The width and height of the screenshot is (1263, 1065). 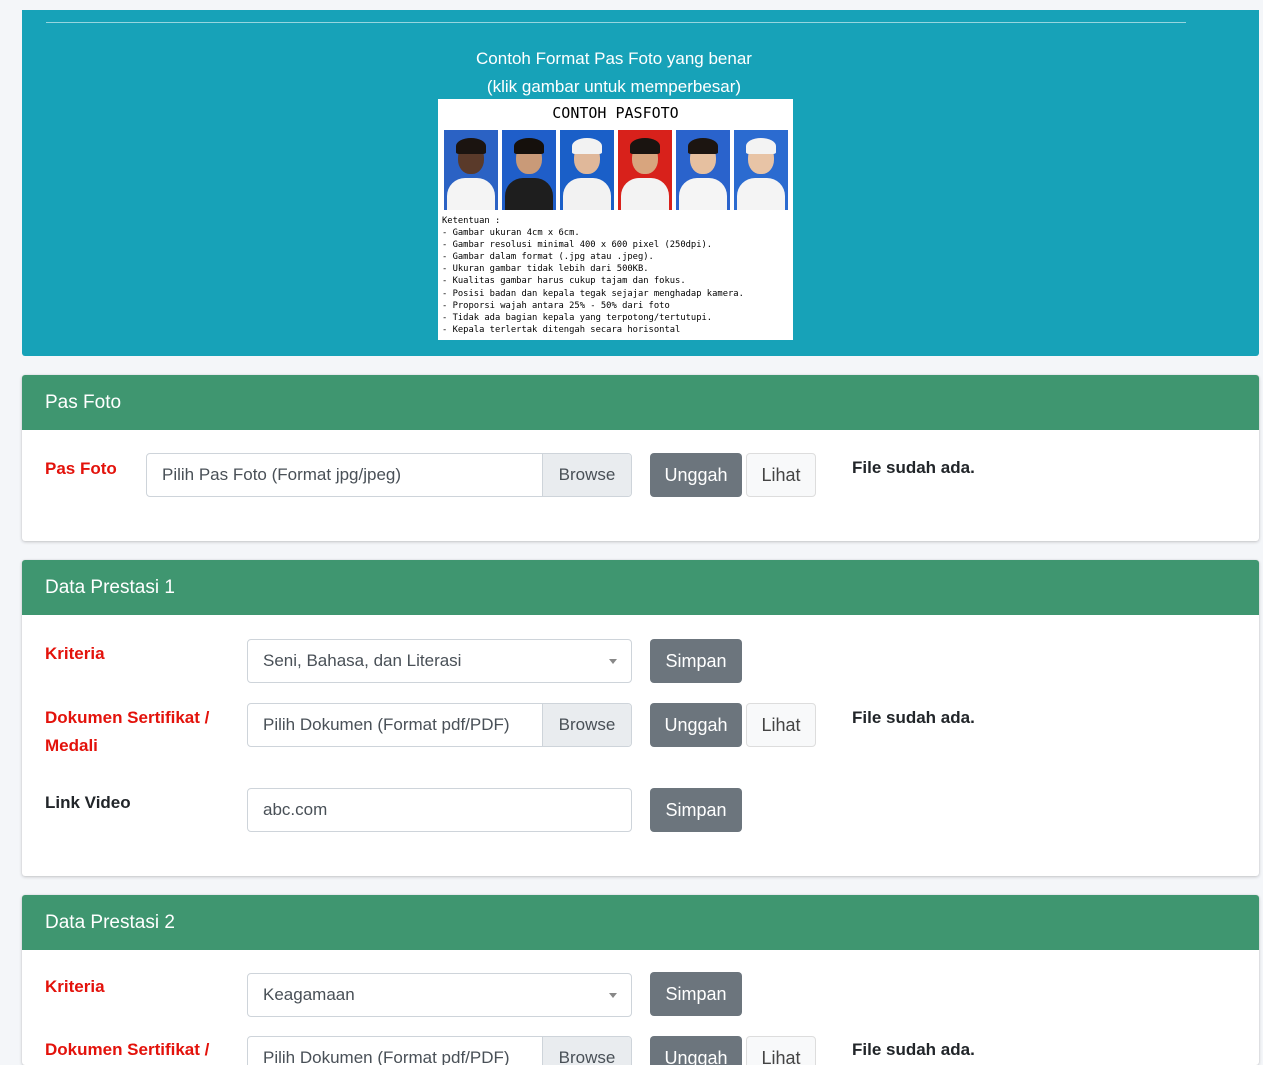 What do you see at coordinates (439, 995) in the screenshot?
I see `kriteria-select: Keagamaan` at bounding box center [439, 995].